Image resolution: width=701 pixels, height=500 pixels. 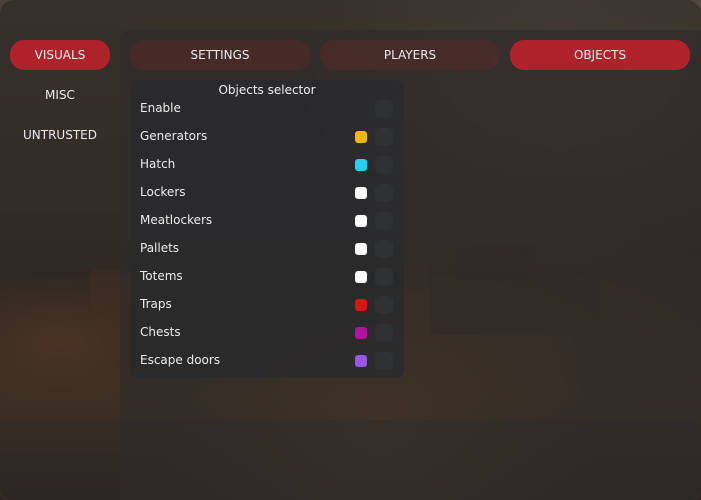 I want to click on option-label: Totems, so click(x=161, y=276).